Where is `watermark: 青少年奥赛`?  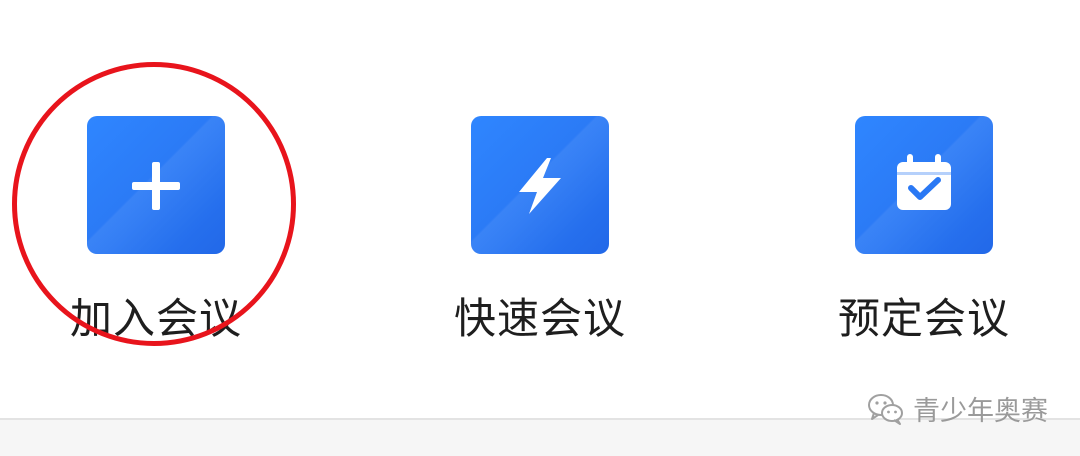
watermark: 青少年奥赛 is located at coordinates (956, 408).